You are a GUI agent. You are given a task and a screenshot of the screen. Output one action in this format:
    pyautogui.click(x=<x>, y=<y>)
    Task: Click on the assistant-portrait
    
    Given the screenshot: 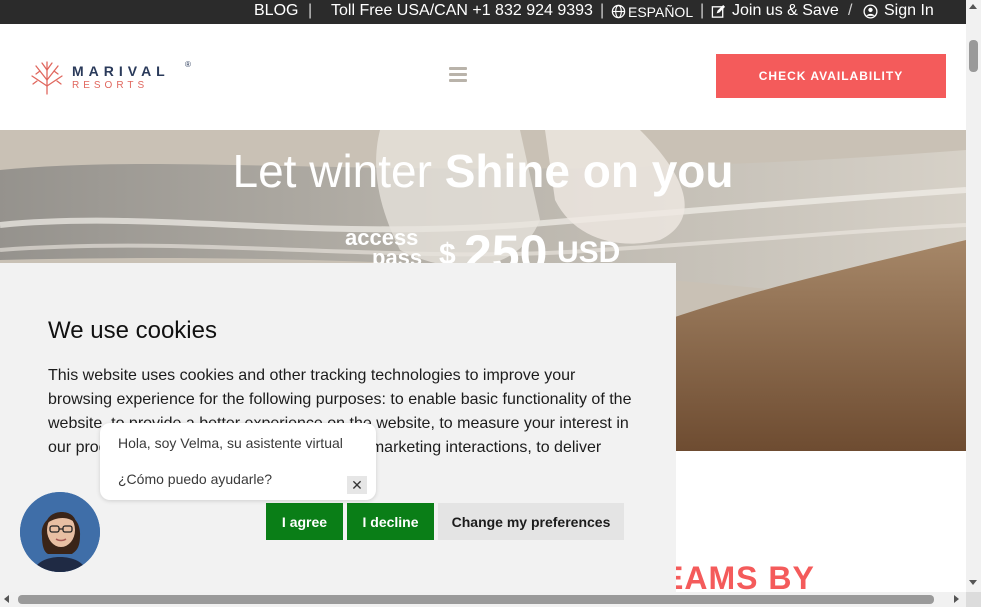 What is the action you would take?
    pyautogui.click(x=60, y=532)
    